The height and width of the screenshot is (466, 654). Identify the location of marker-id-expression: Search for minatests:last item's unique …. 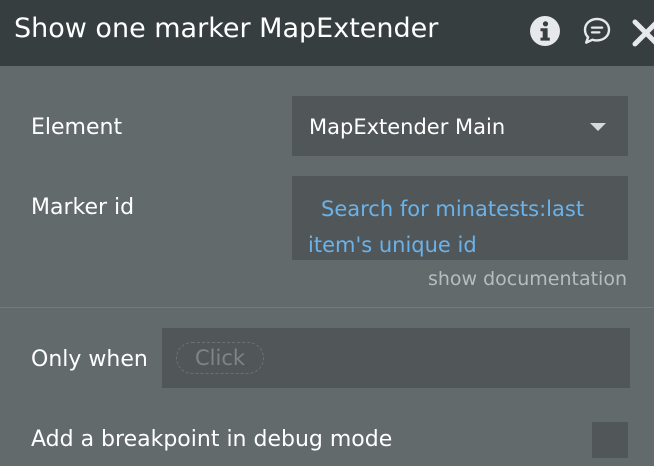
(458, 227).